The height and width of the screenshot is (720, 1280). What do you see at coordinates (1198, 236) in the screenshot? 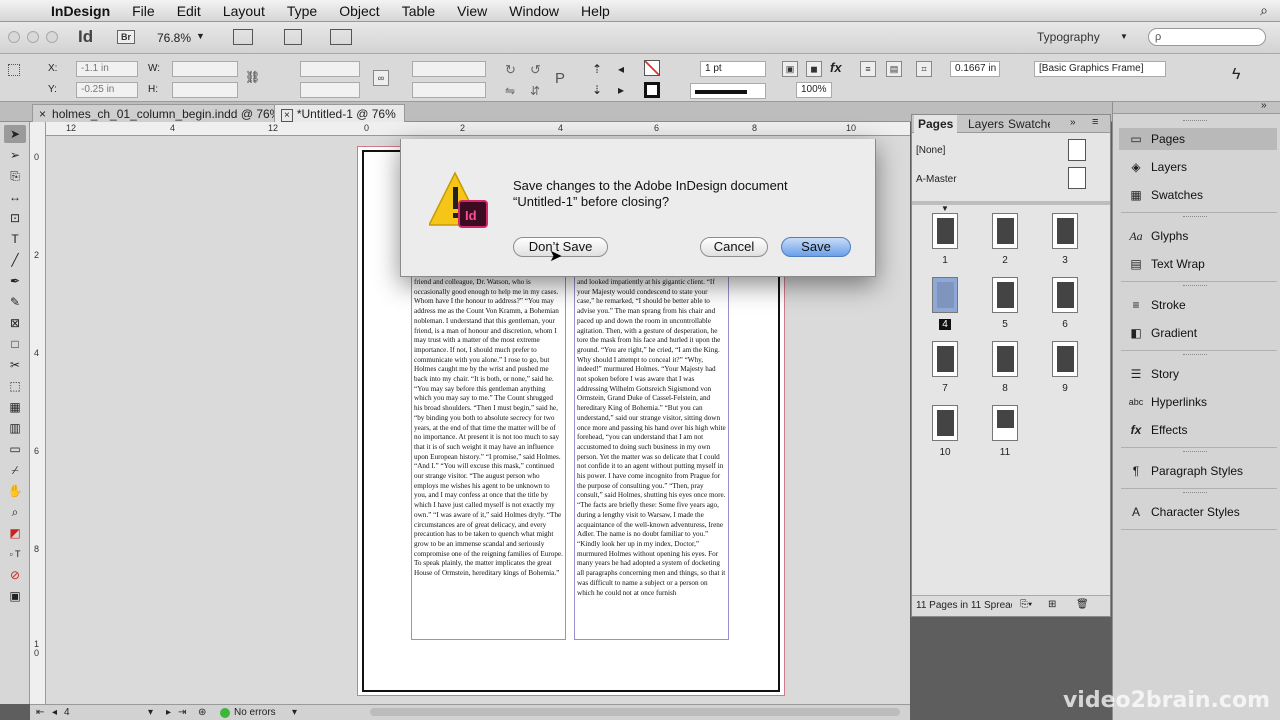
I see `dock-item-glyphs: Aa Glyphs` at bounding box center [1198, 236].